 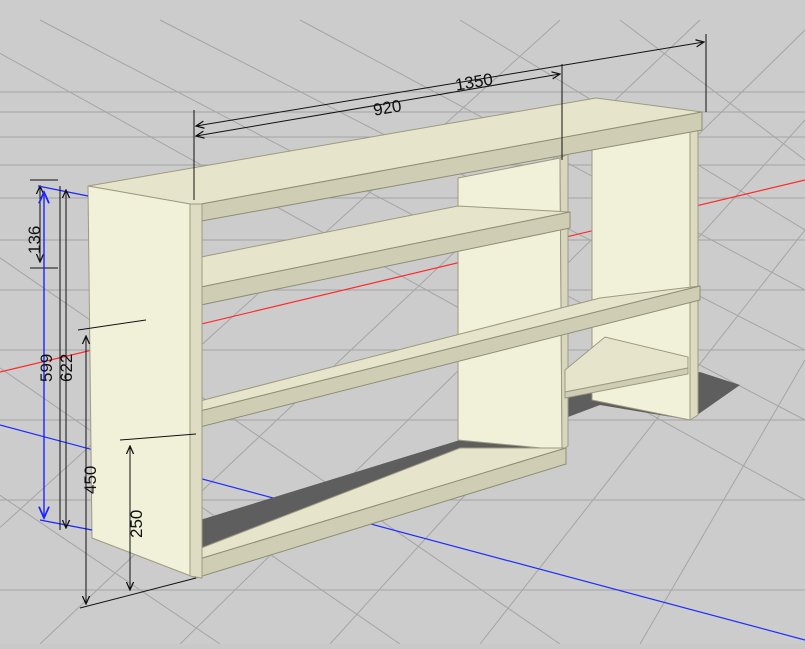 I want to click on dimension-450-label: 450, so click(x=90, y=480).